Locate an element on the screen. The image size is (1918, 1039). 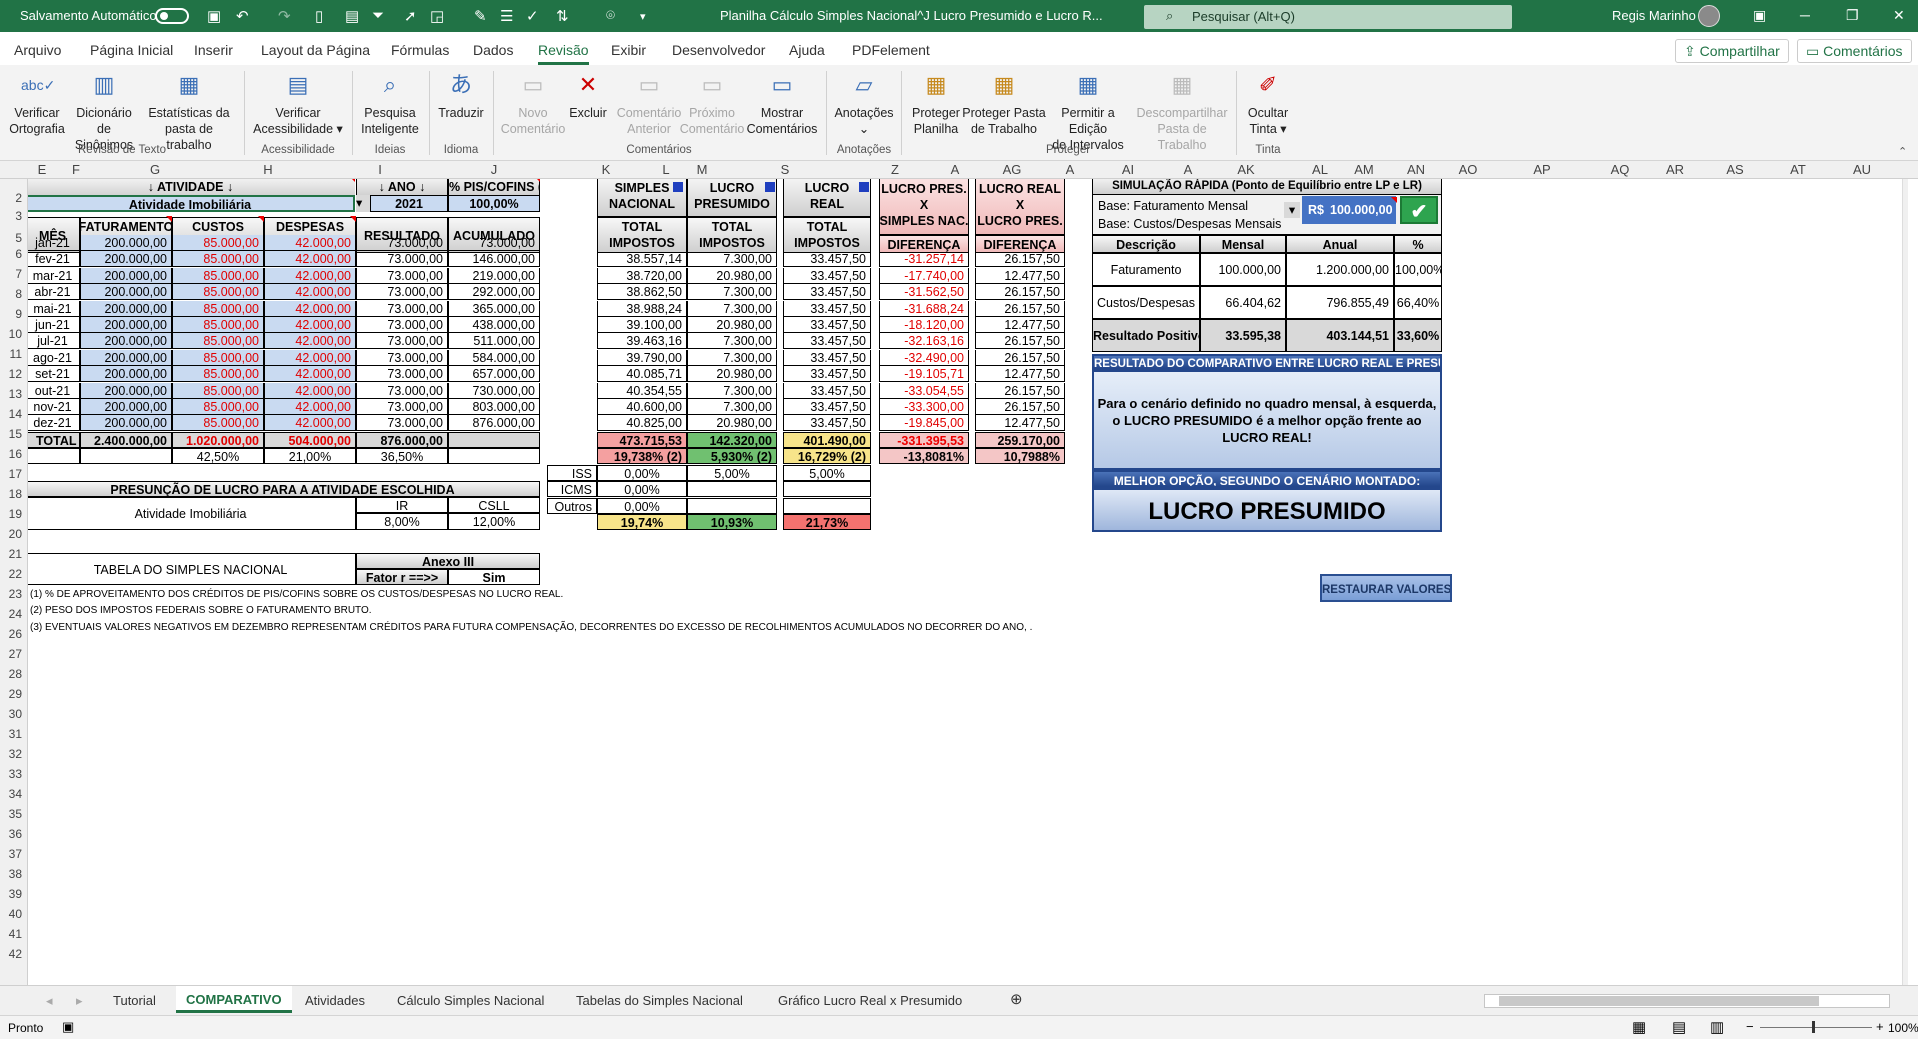
melhor-opcao-title: MELHOR OPÇÃO, SEGUNDO O CENÁRIO MONTADO: is located at coordinates (1267, 479).